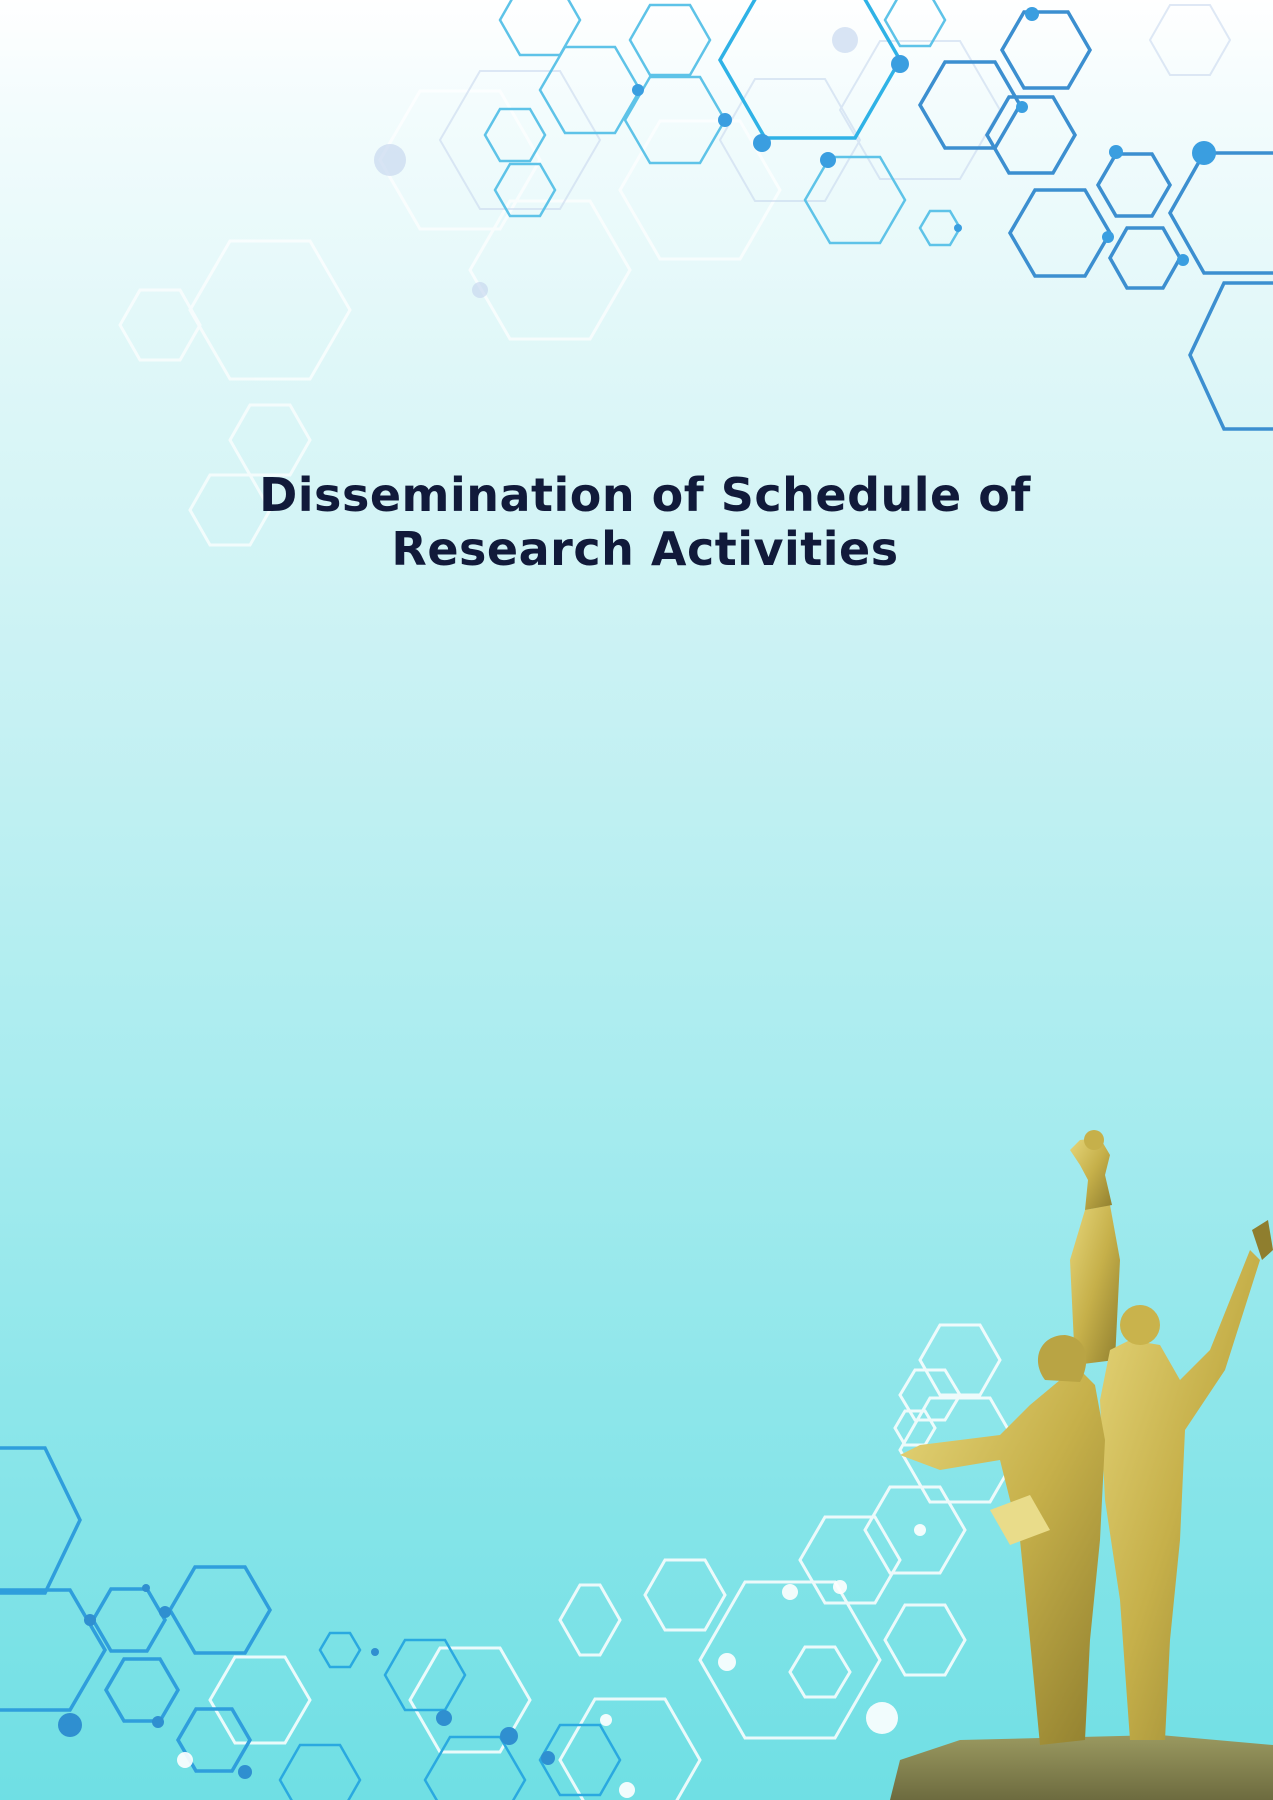  Describe the element at coordinates (1081, 1465) in the screenshot. I see `golden-monument-statue` at that location.